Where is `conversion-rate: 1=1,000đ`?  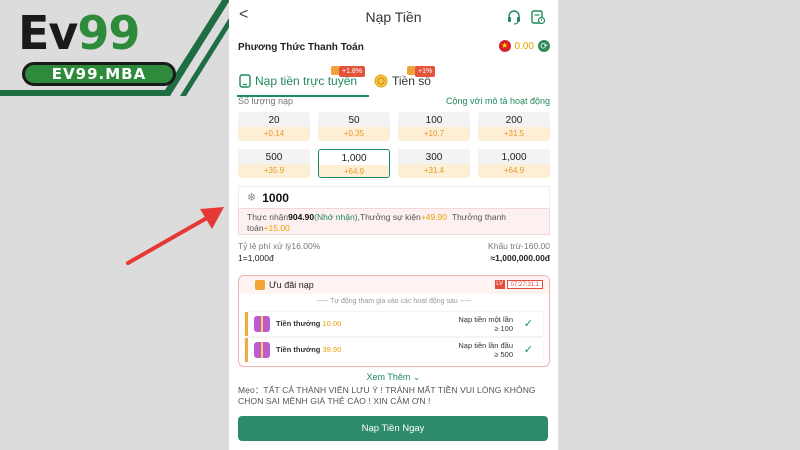
conversion-rate: 1=1,000đ is located at coordinates (256, 258).